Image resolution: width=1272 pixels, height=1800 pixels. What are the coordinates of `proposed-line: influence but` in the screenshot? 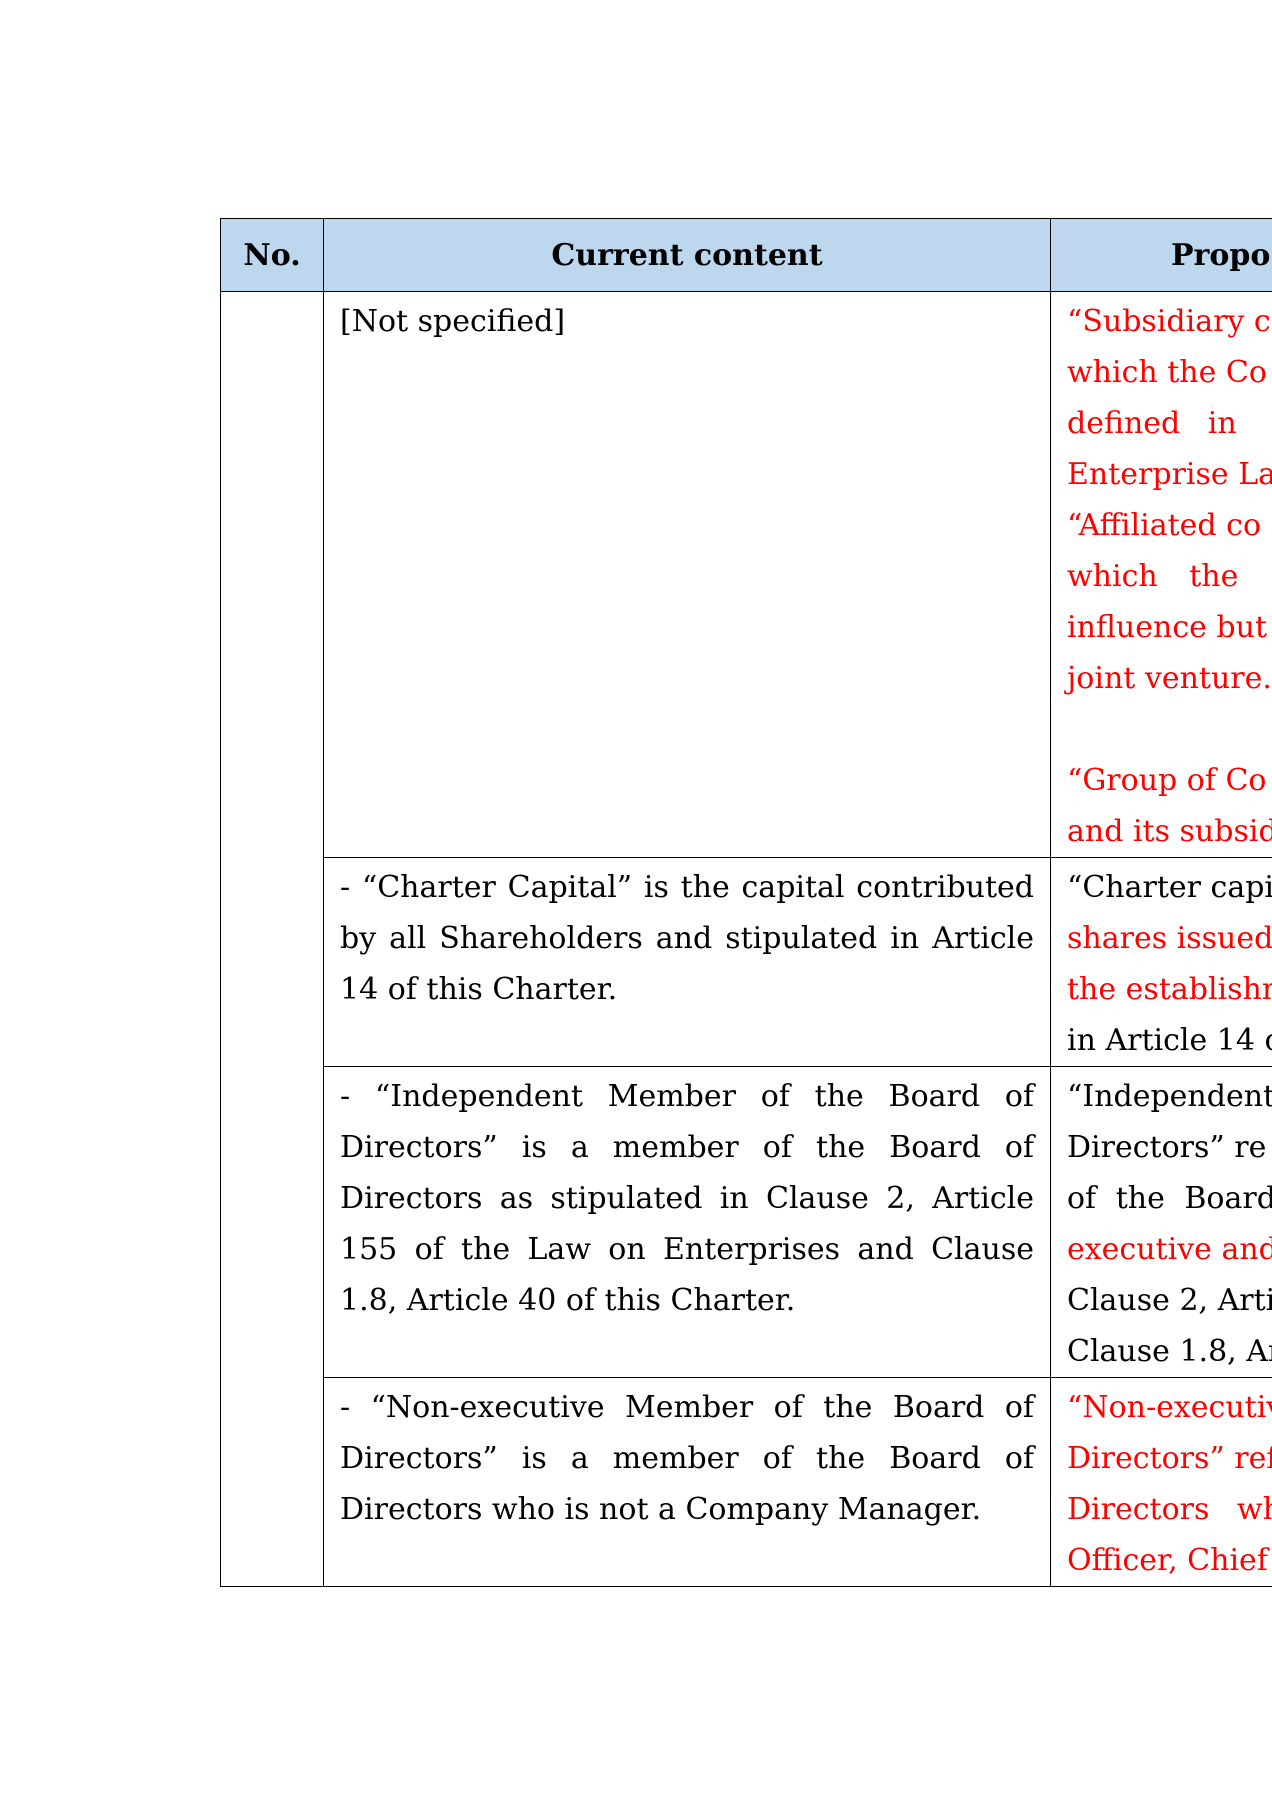 It's located at (1167, 627).